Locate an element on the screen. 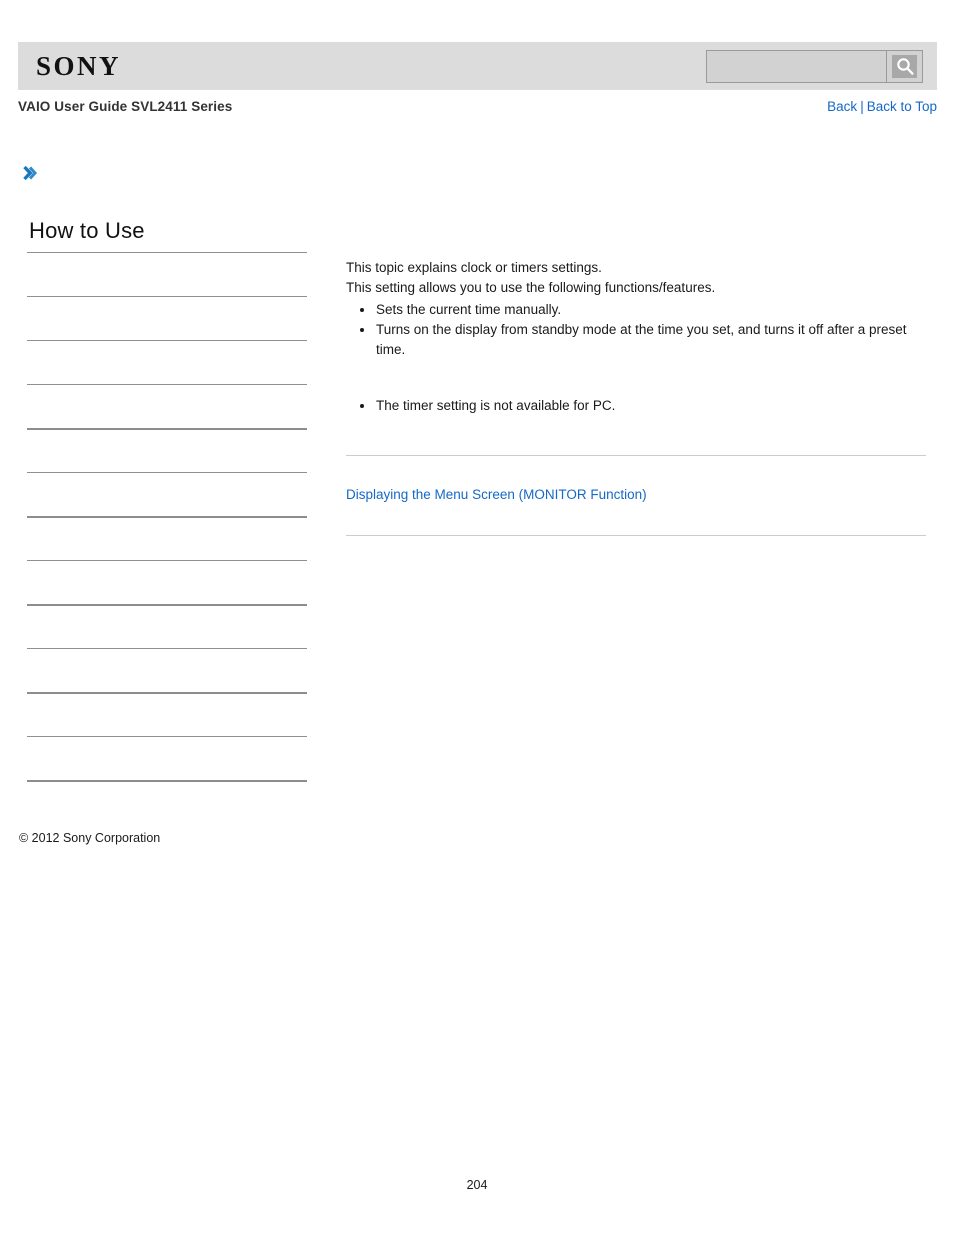  double-chevron-right-icon is located at coordinates (31, 173).